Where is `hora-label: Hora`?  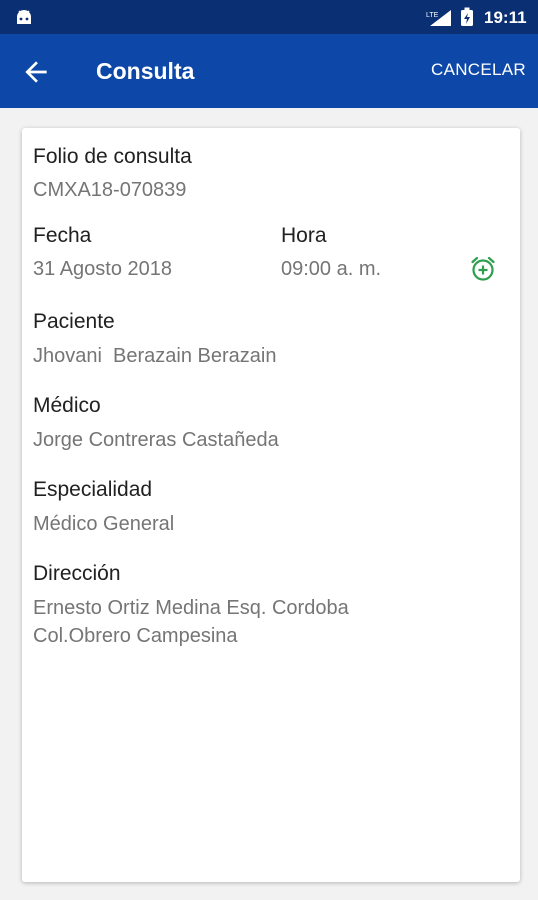
hora-label: Hora is located at coordinates (304, 235).